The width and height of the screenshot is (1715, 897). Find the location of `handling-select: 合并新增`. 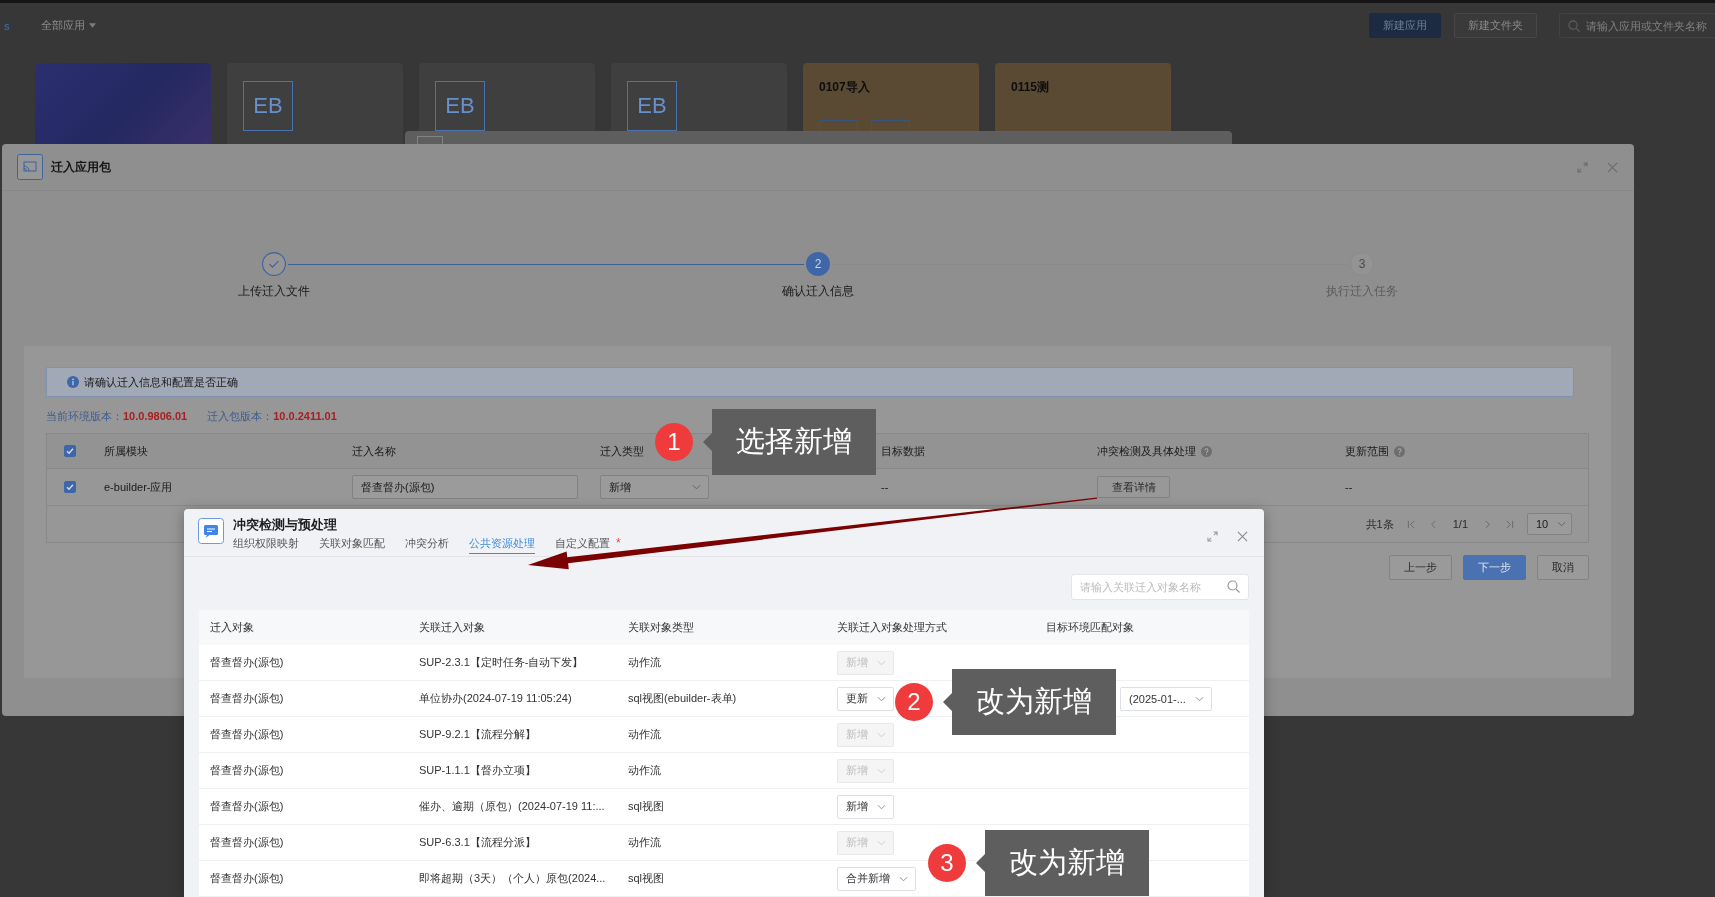

handling-select: 合并新增 is located at coordinates (876, 878).